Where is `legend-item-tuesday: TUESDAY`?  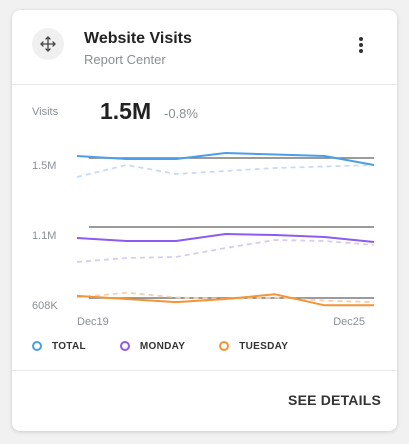
legend-item-tuesday: TUESDAY is located at coordinates (253, 346).